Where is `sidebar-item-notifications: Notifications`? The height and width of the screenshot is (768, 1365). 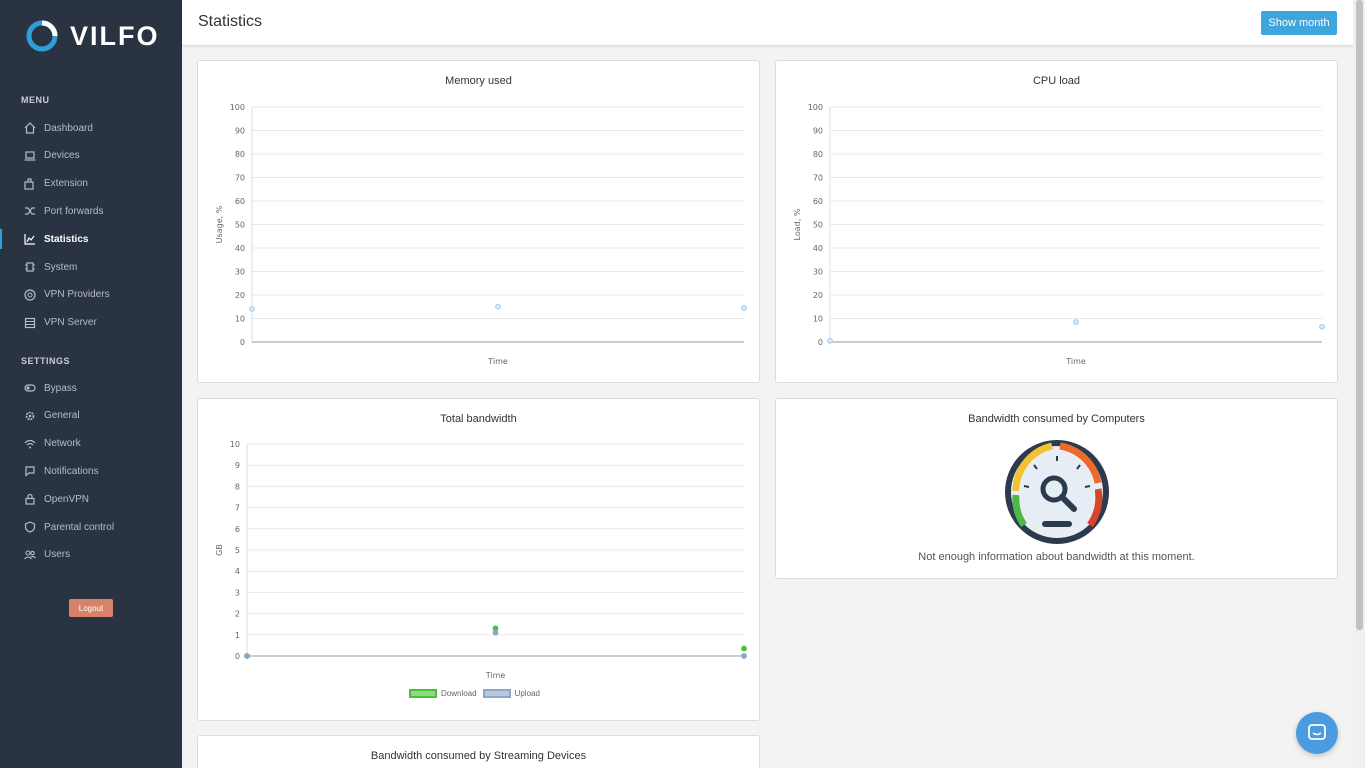 sidebar-item-notifications: Notifications is located at coordinates (91, 471).